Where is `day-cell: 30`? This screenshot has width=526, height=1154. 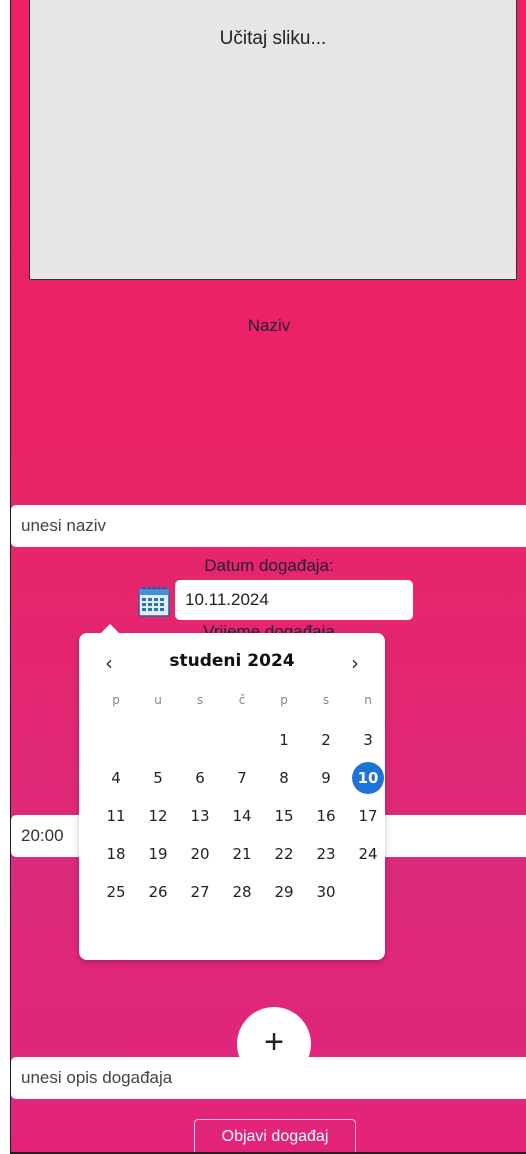 day-cell: 30 is located at coordinates (326, 892).